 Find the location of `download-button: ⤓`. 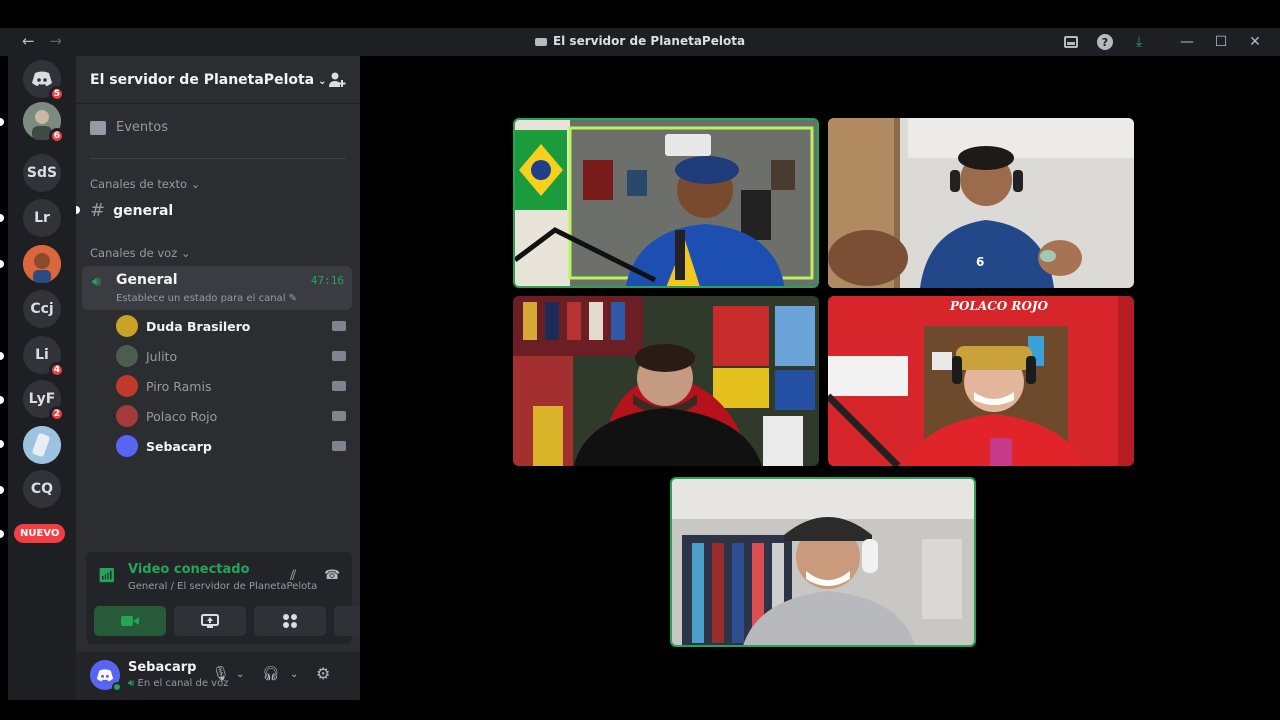

download-button: ⤓ is located at coordinates (1139, 42).